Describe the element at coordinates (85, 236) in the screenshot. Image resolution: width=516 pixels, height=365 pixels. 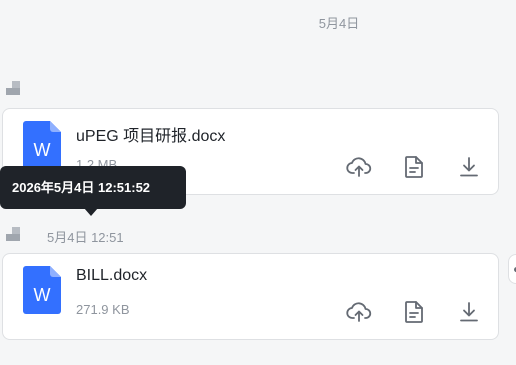
I see `message-timestamp: 5月4日 12:51` at that location.